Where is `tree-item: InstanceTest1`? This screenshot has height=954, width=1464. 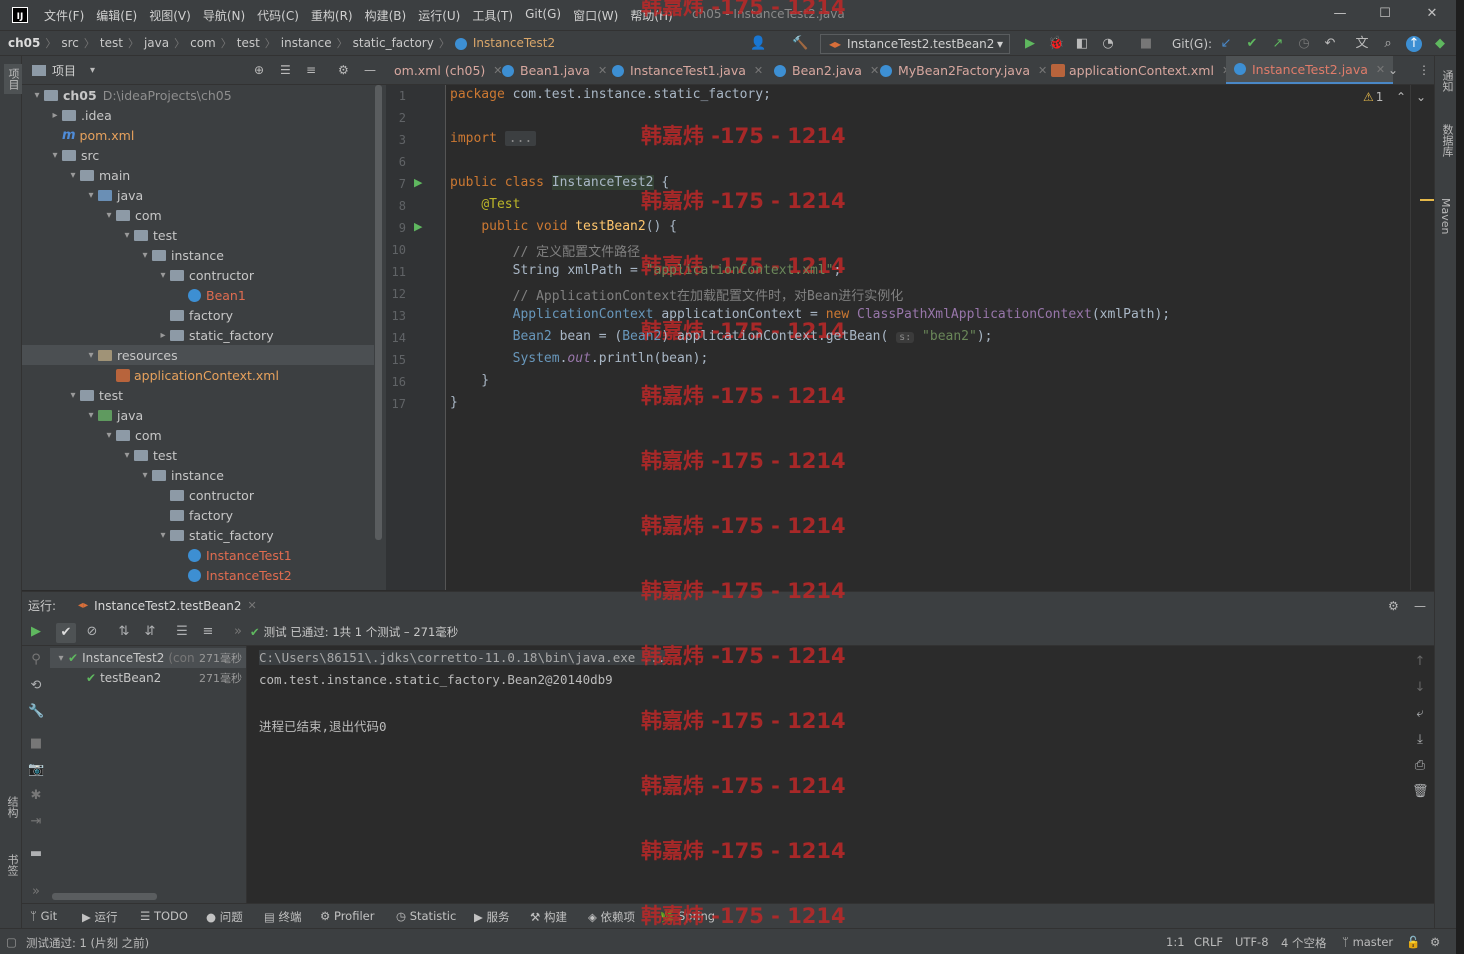
tree-item: InstanceTest1 is located at coordinates (198, 555).